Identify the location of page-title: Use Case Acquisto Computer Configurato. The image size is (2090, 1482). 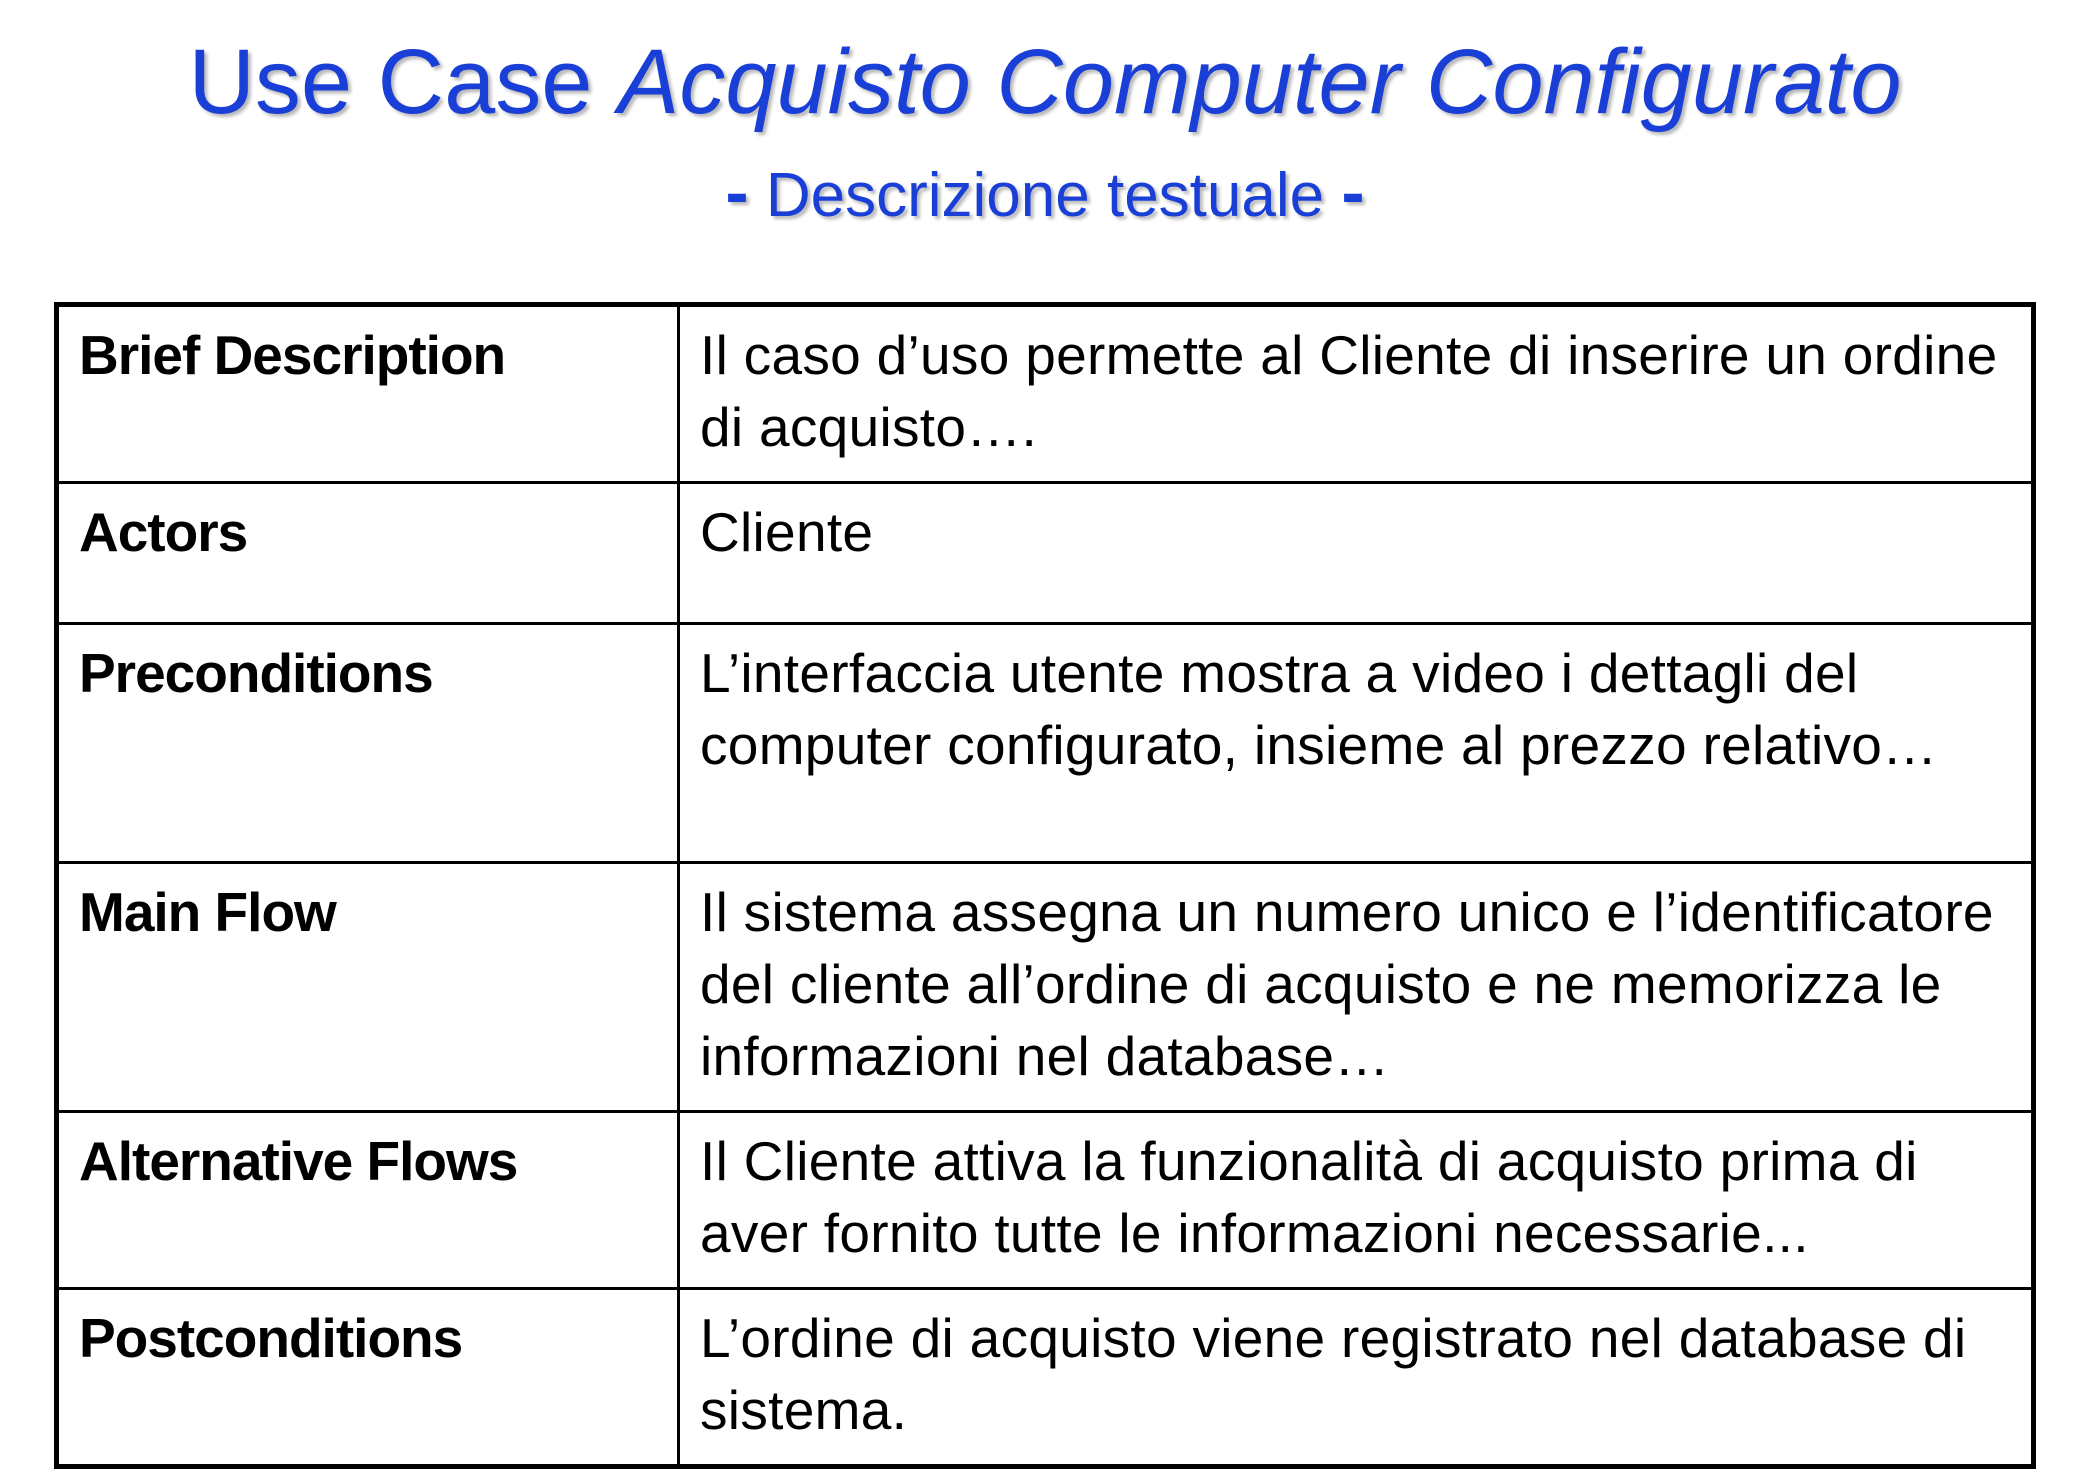
(1045, 82).